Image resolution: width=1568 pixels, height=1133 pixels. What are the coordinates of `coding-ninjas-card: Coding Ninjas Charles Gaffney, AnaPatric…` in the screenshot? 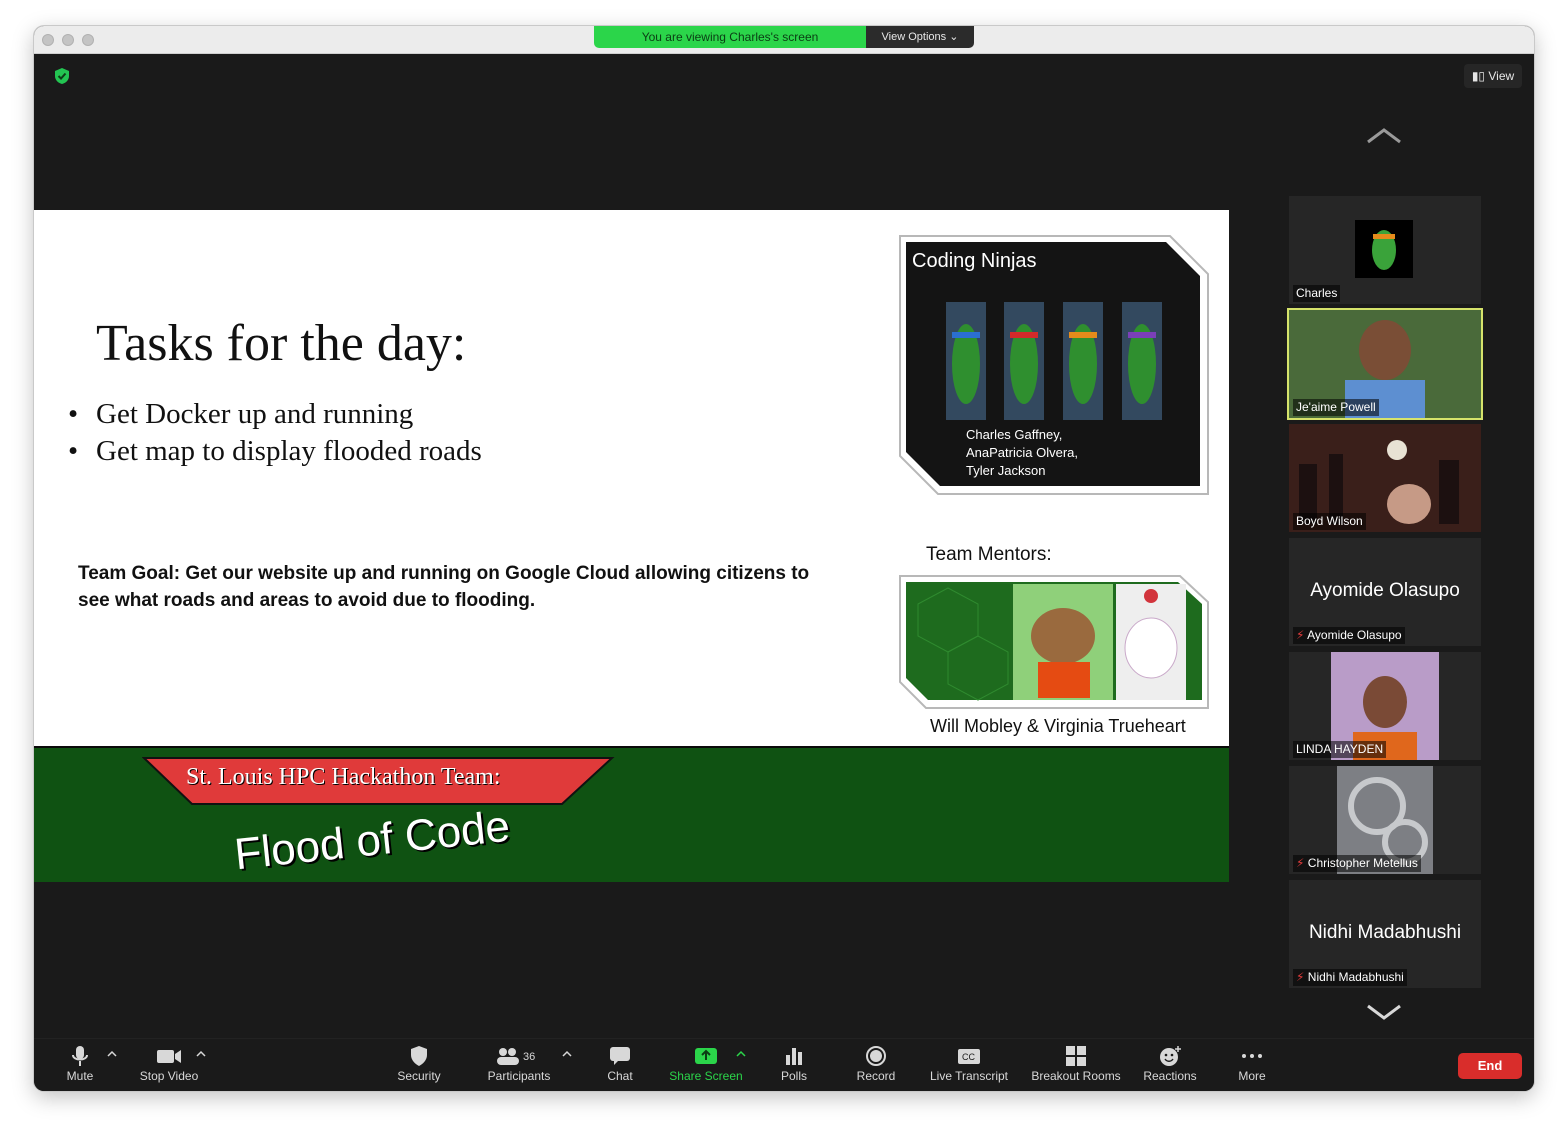 It's located at (1054, 365).